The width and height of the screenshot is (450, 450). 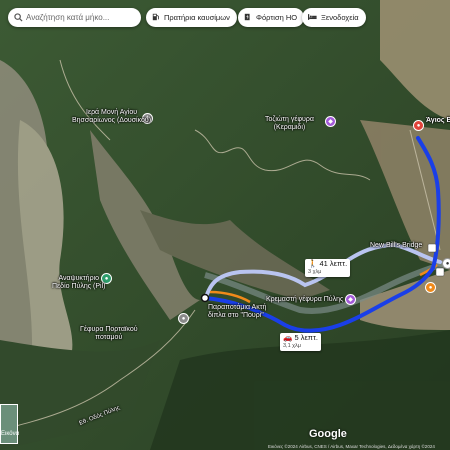 I want to click on walking-distance: 3 χλμ, so click(x=315, y=272).